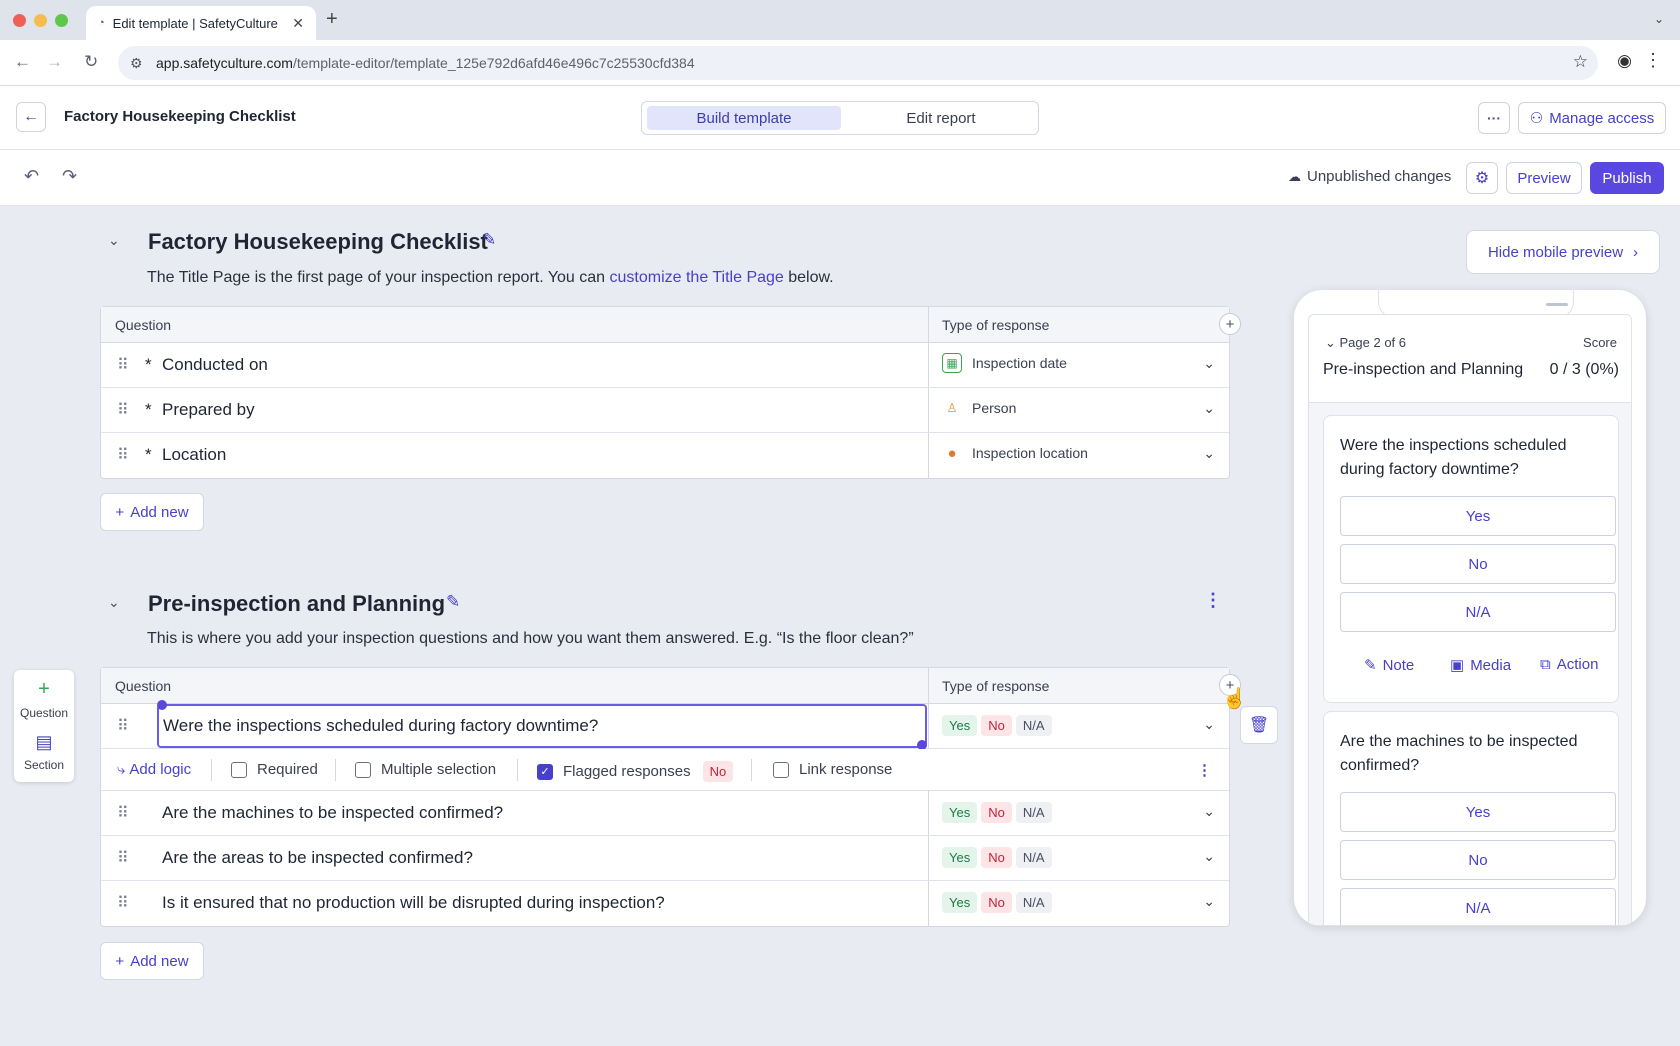 The width and height of the screenshot is (1680, 1046). Describe the element at coordinates (44, 689) in the screenshot. I see `add-question-plus-icon: +` at that location.